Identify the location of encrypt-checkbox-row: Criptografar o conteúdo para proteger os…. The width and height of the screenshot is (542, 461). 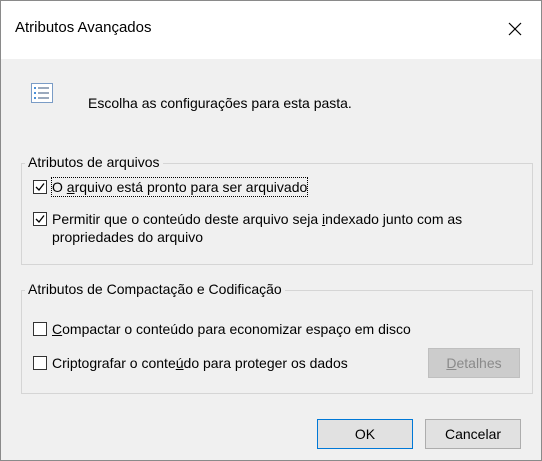
(190, 363).